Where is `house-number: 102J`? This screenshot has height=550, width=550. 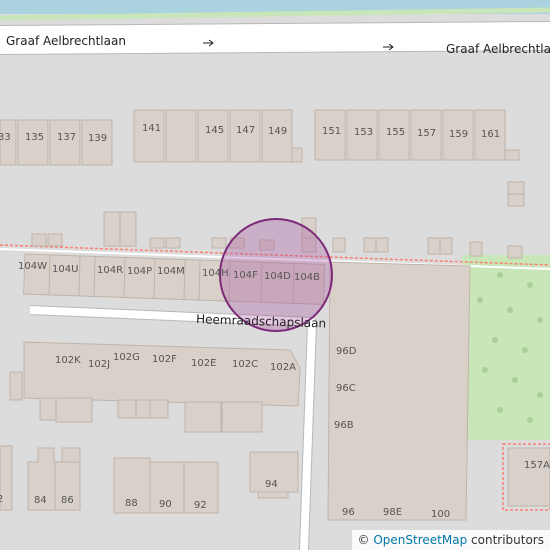
house-number: 102J is located at coordinates (99, 364).